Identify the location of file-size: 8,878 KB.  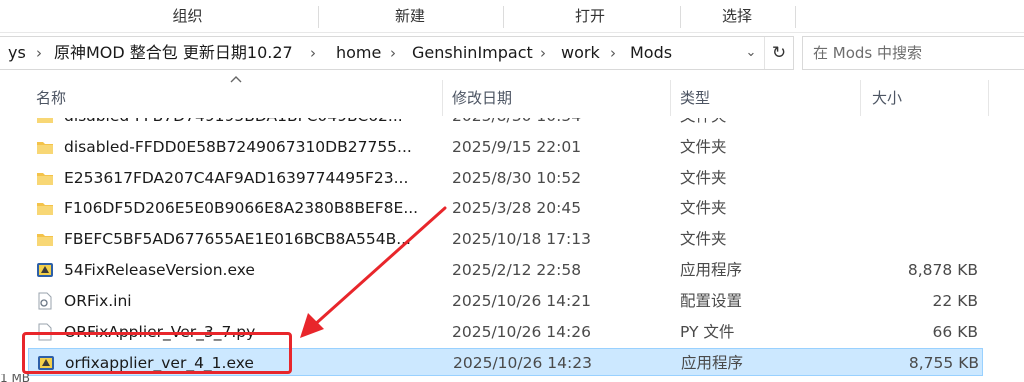
(942, 270).